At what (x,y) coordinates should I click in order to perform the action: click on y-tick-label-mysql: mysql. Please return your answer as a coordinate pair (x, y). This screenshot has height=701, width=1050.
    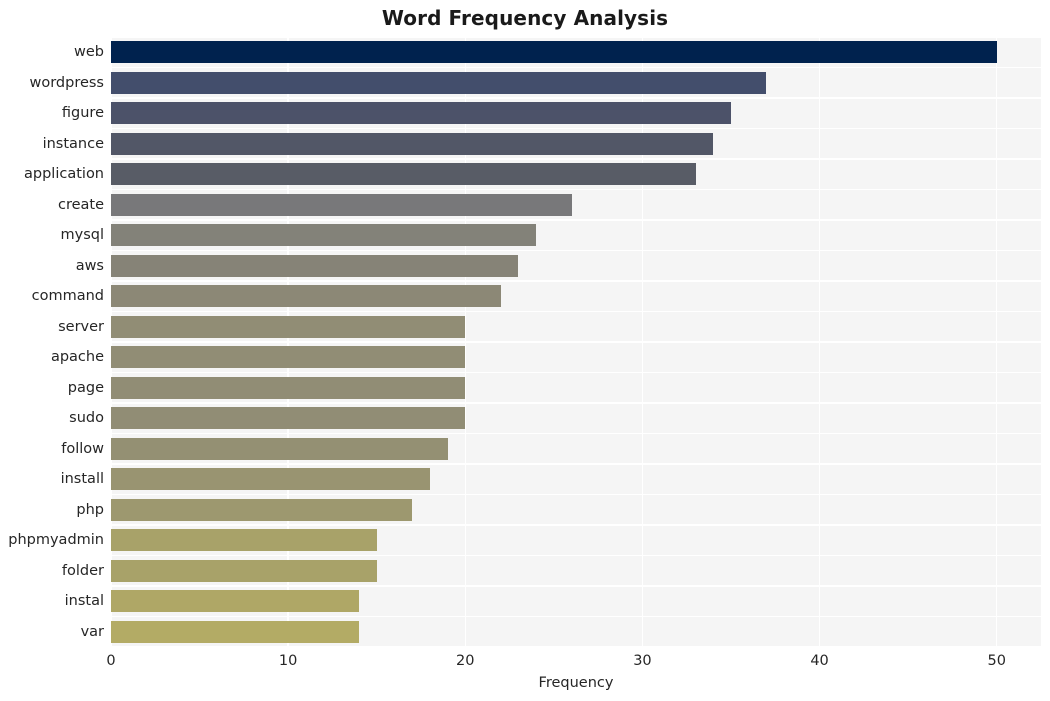
    Looking at the image, I should click on (82, 235).